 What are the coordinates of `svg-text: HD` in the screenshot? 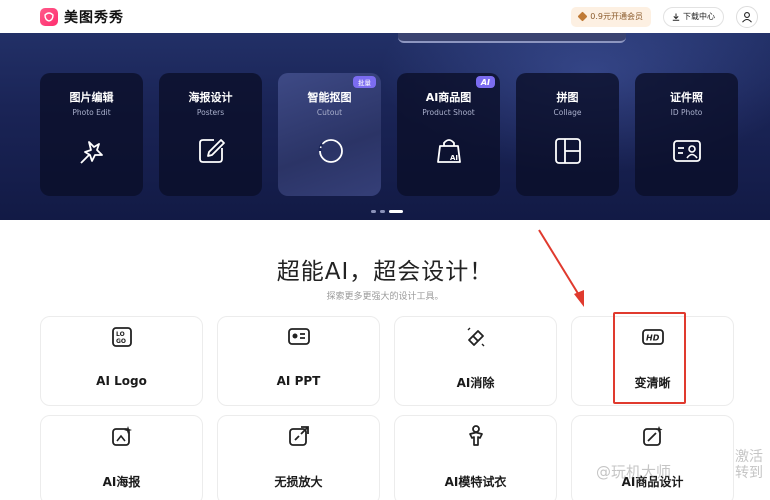 It's located at (653, 338).